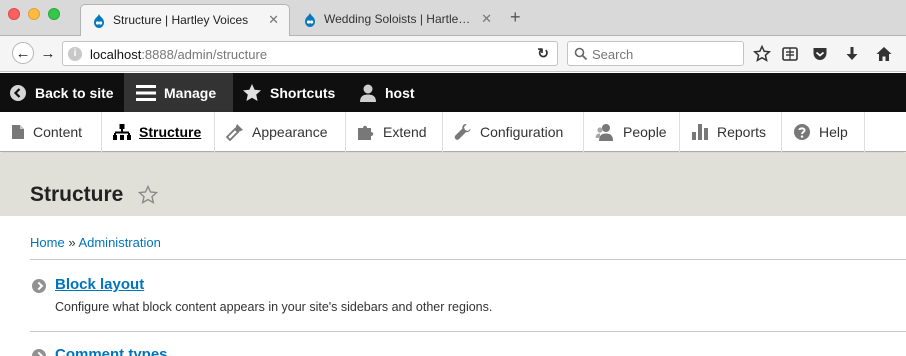 This screenshot has height=356, width=906. Describe the element at coordinates (303, 92) in the screenshot. I see `shortcuts-label: Shortcuts` at that location.